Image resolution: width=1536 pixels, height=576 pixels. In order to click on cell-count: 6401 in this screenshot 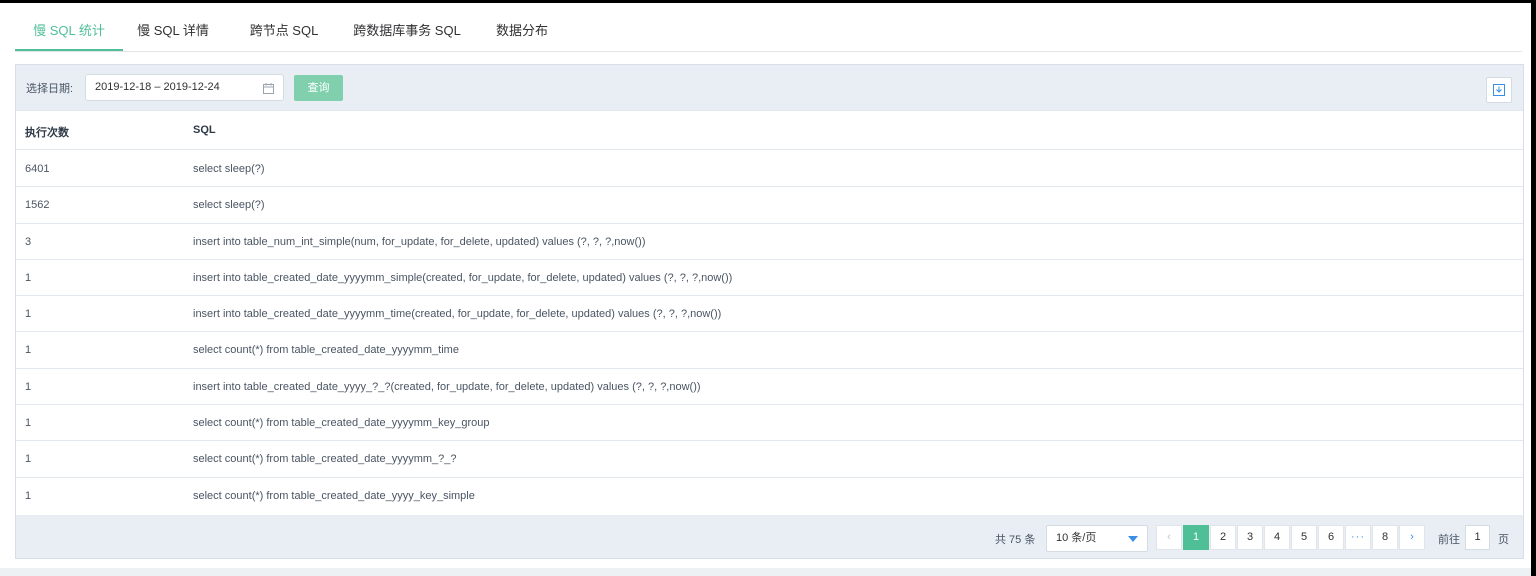, I will do `click(37, 169)`.